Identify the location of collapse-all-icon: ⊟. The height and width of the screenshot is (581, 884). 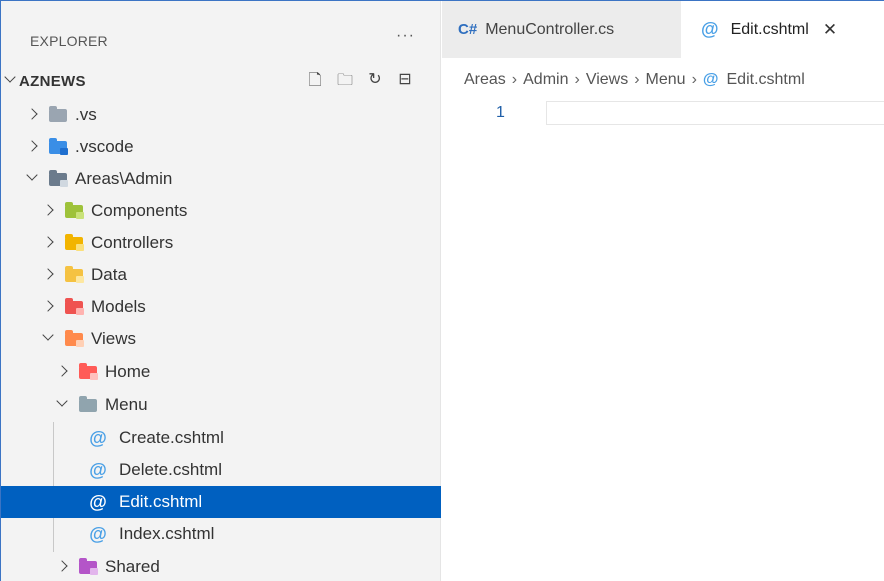
(405, 82).